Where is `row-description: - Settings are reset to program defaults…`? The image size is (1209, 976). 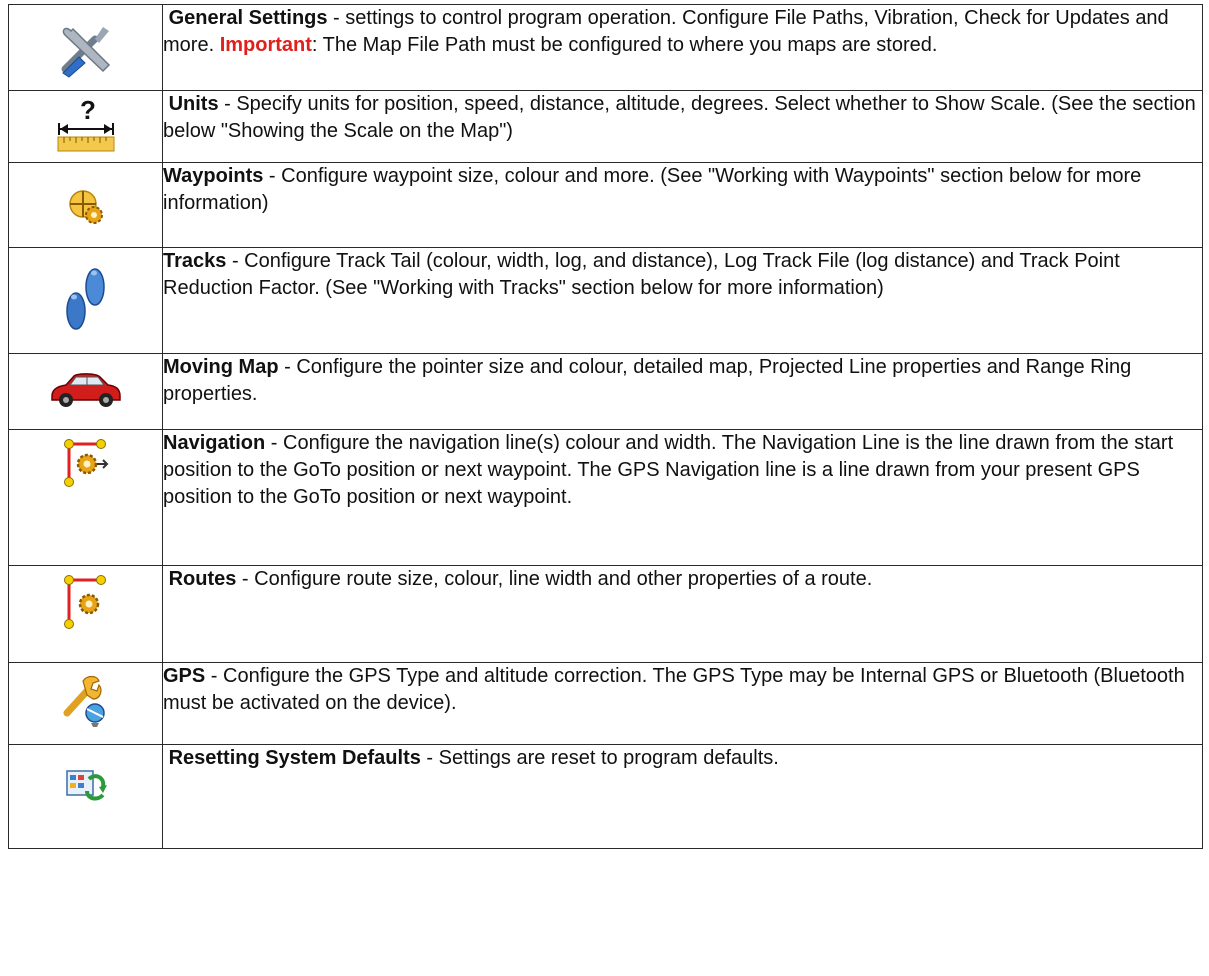
row-description: - Settings are reset to program defaults… is located at coordinates (599, 758).